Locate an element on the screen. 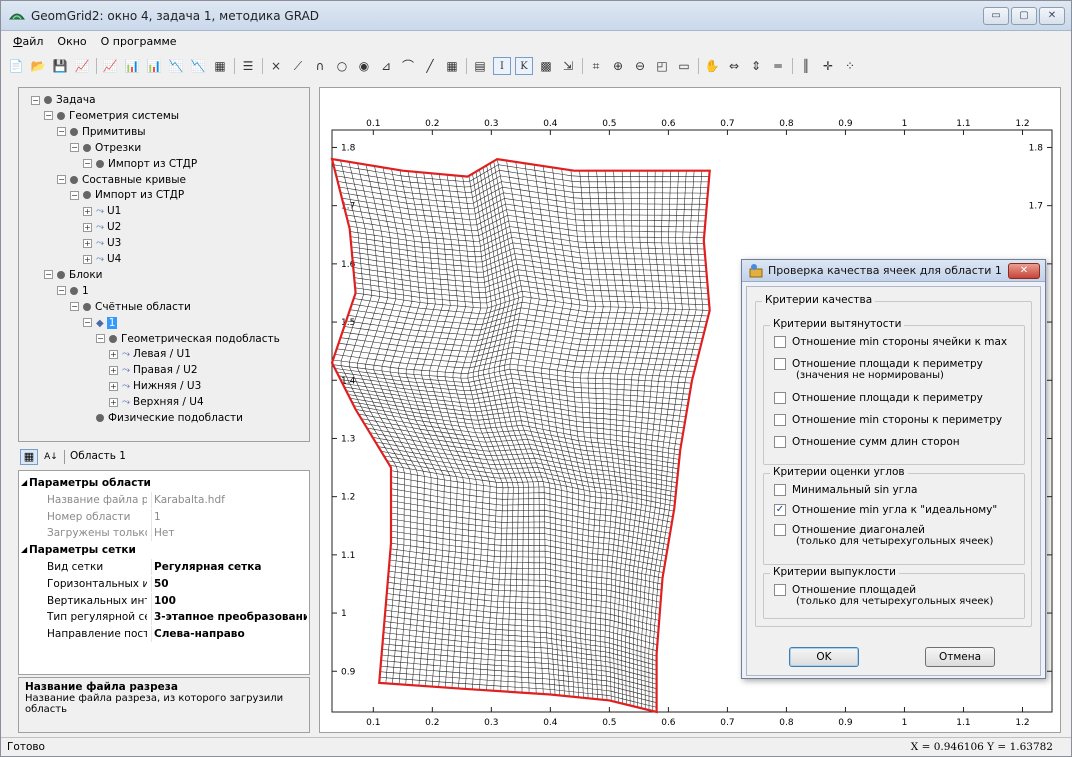 This screenshot has width=1072, height=757. toolbar-button-36: ⁘ is located at coordinates (850, 66).